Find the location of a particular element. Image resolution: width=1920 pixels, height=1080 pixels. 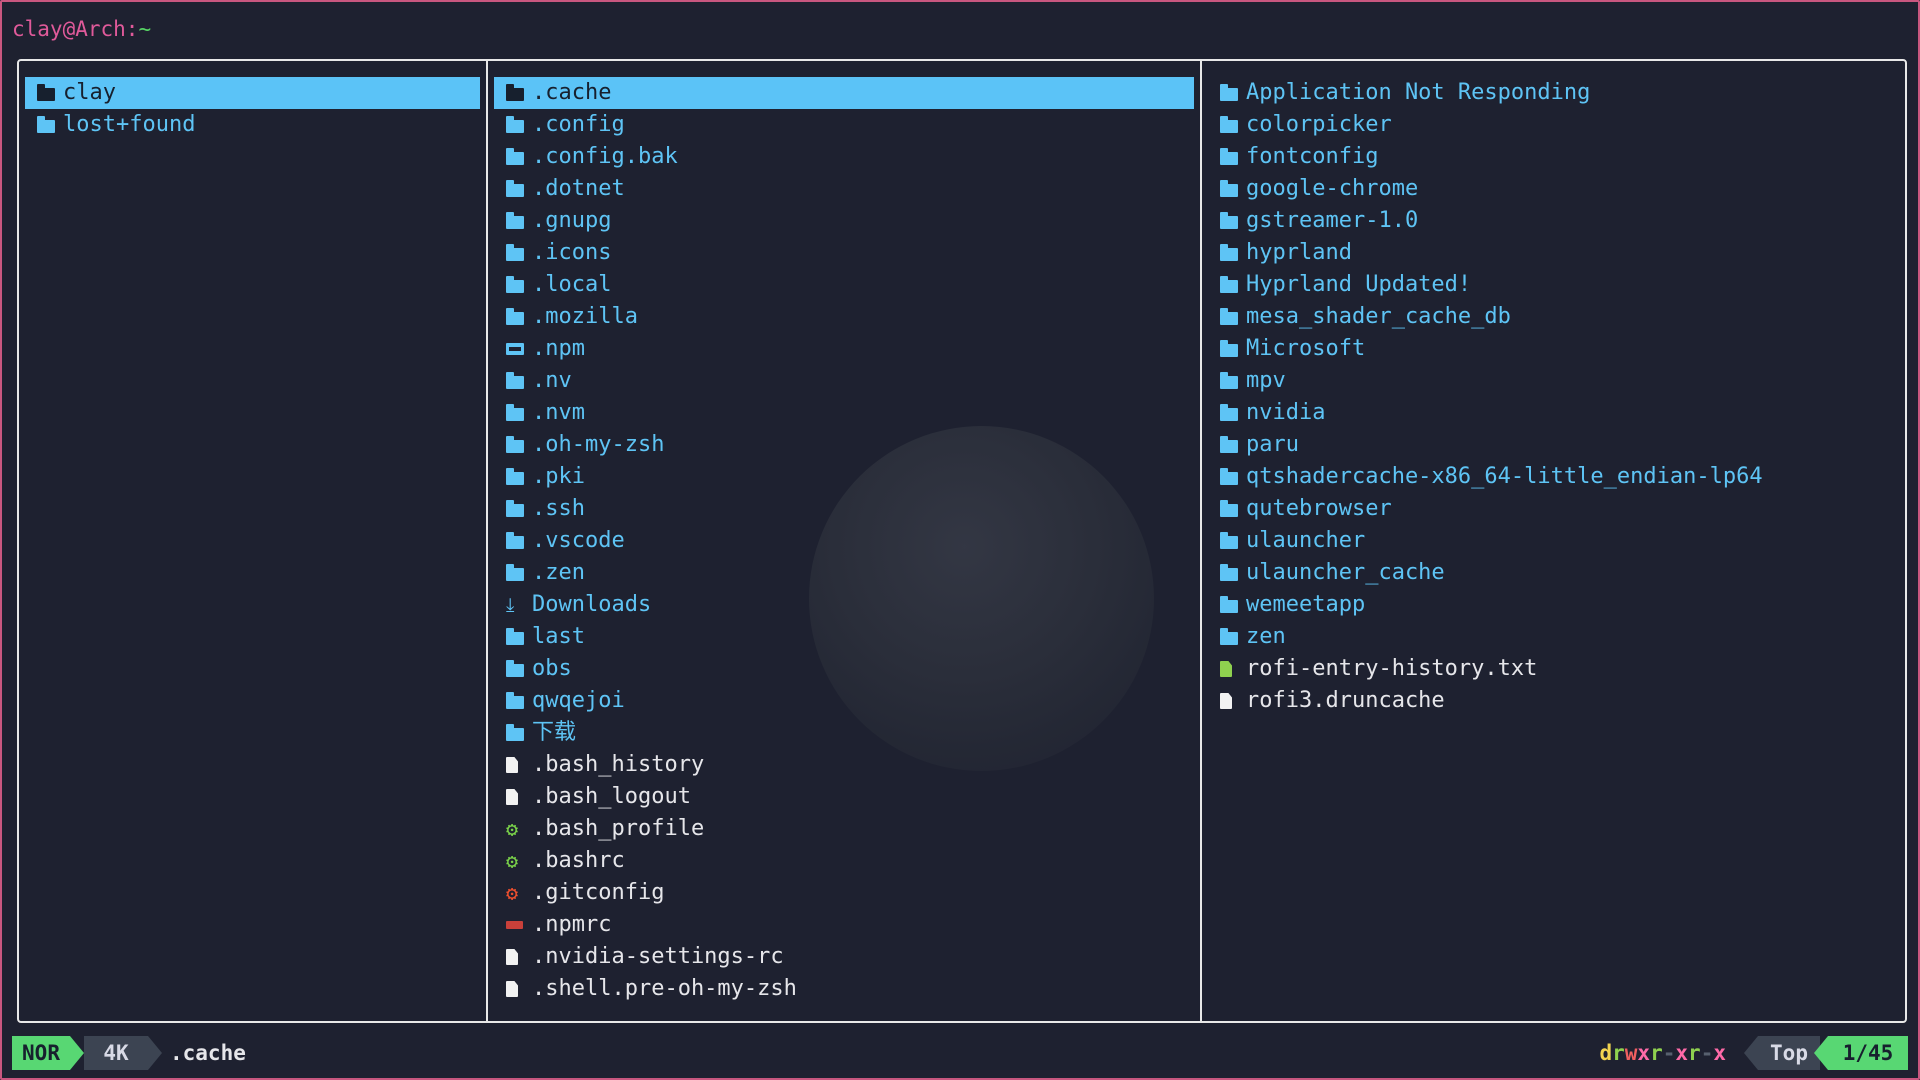

current-pane-item: 下载 is located at coordinates (844, 733).